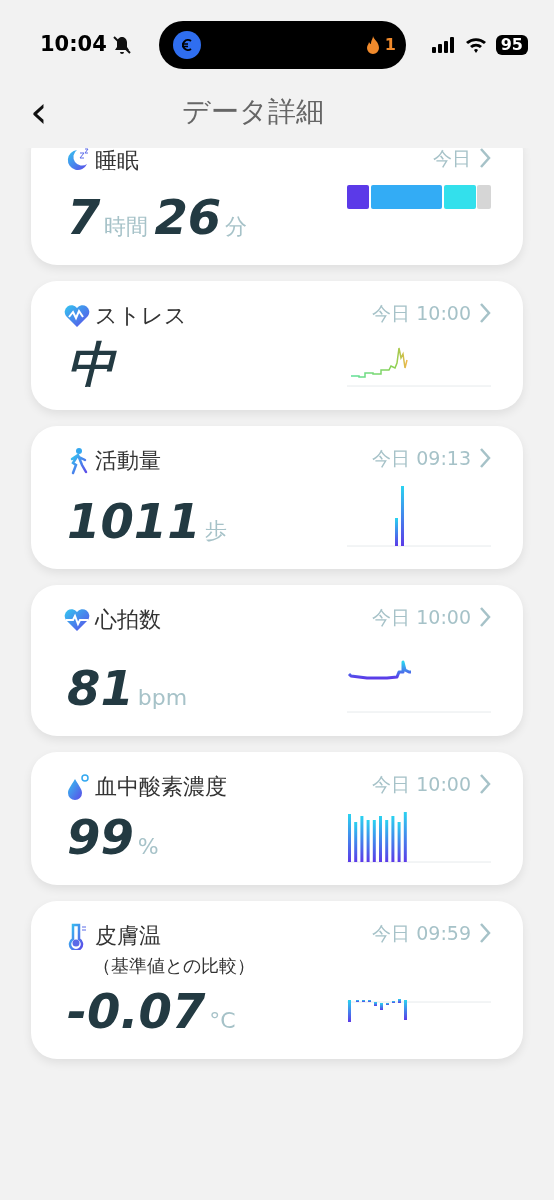  What do you see at coordinates (100, 837) in the screenshot?
I see `metric-value: 99` at bounding box center [100, 837].